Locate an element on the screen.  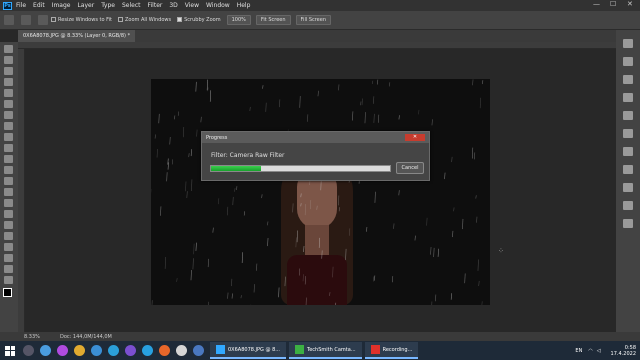
volume-icon: ◁ is located at coordinates (599, 351).